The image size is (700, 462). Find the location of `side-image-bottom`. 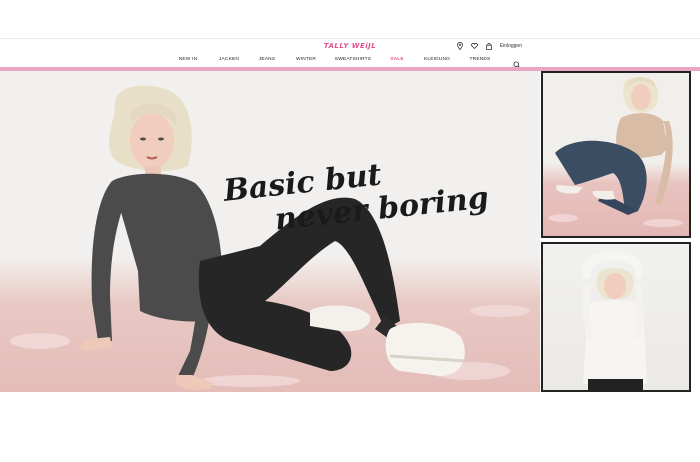

side-image-bottom is located at coordinates (616, 317).